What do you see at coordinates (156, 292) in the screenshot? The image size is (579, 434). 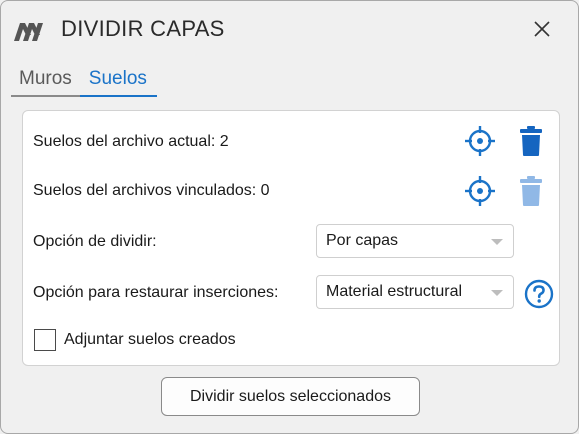 I see `restore-option-label: Opción para restaurar inserciones:` at bounding box center [156, 292].